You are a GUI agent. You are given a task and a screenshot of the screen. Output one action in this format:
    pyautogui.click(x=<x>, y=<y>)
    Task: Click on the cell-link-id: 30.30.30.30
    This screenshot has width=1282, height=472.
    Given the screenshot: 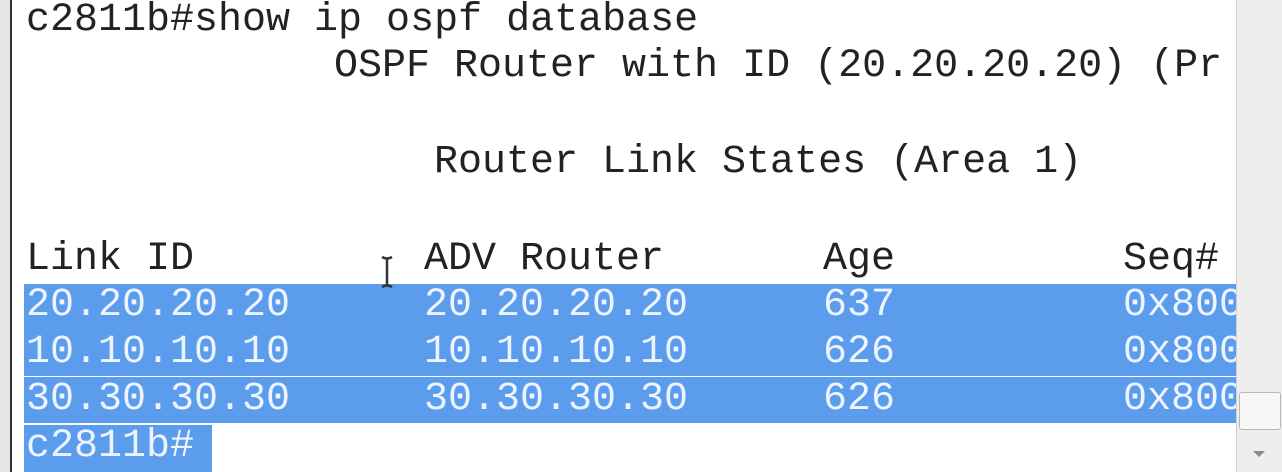 What is the action you would take?
    pyautogui.click(x=158, y=399)
    